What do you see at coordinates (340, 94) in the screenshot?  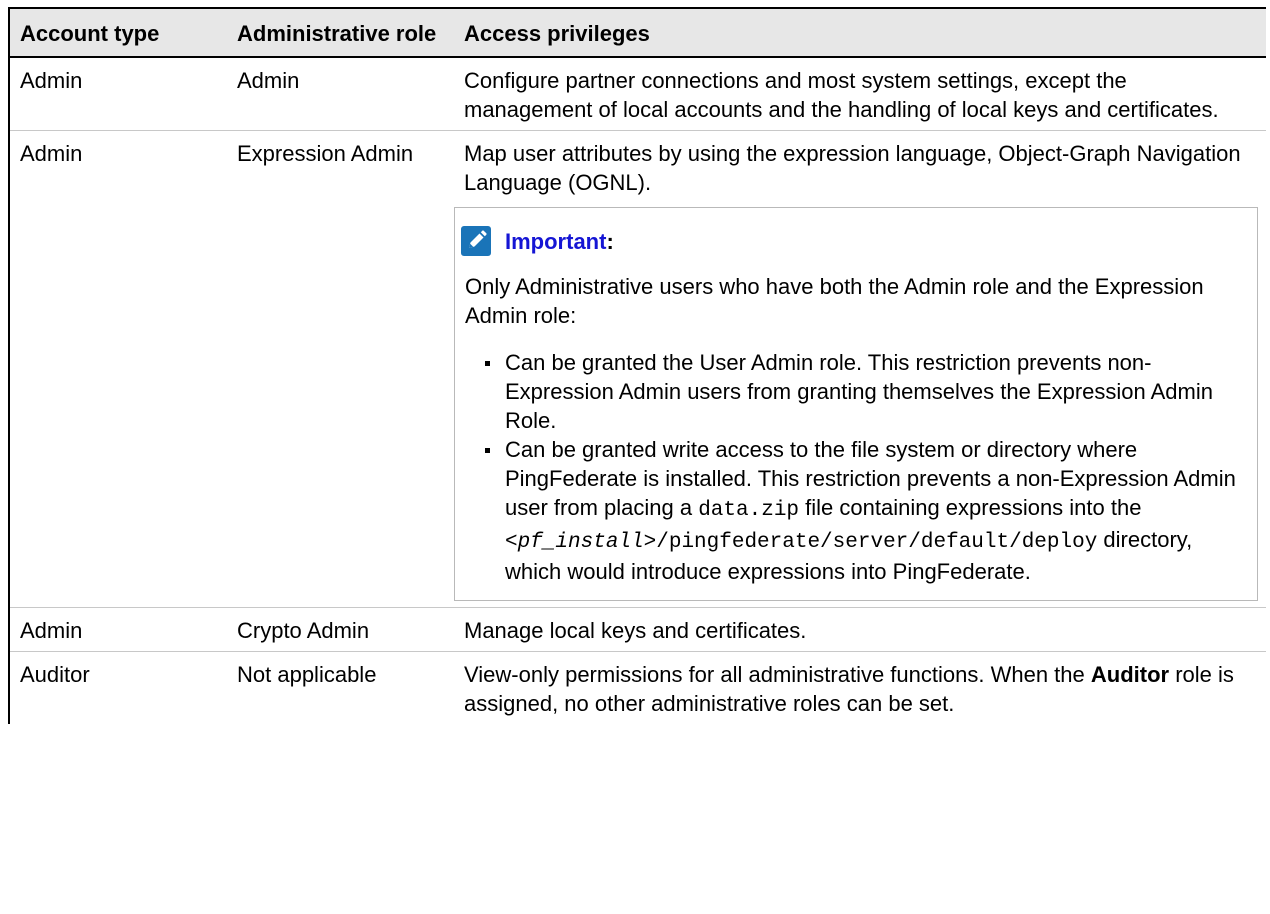 I see `cell-role: Admin` at bounding box center [340, 94].